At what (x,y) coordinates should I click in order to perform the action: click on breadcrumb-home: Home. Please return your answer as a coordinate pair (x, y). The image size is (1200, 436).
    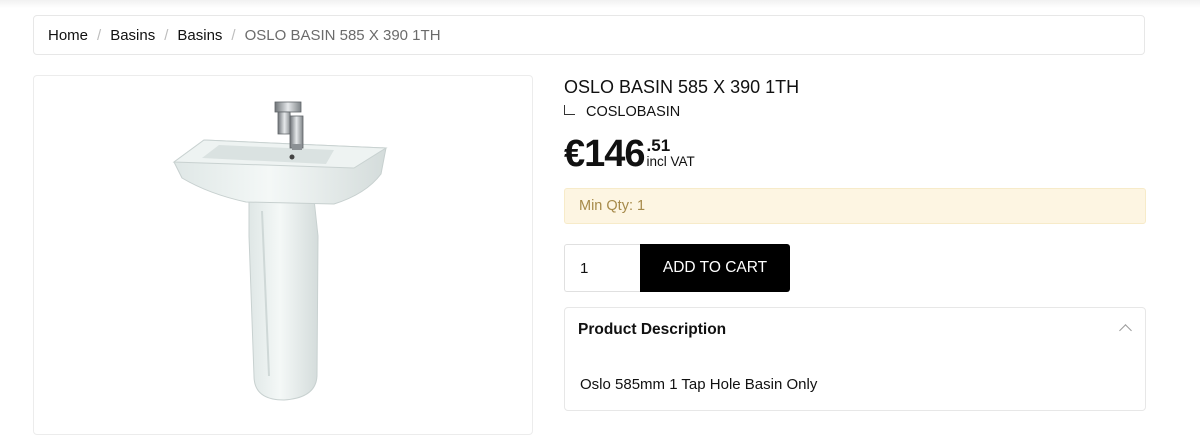
    Looking at the image, I should click on (68, 35).